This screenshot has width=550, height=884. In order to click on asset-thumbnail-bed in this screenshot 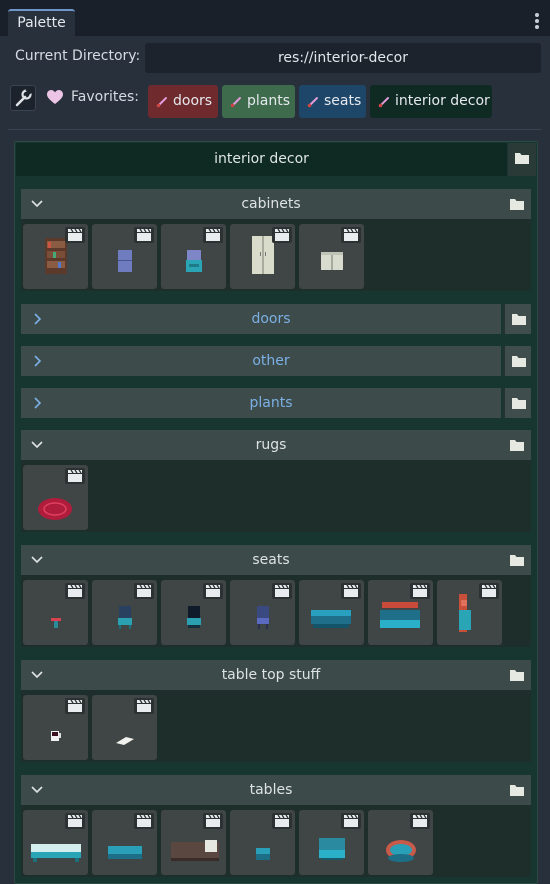, I will do `click(193, 842)`.